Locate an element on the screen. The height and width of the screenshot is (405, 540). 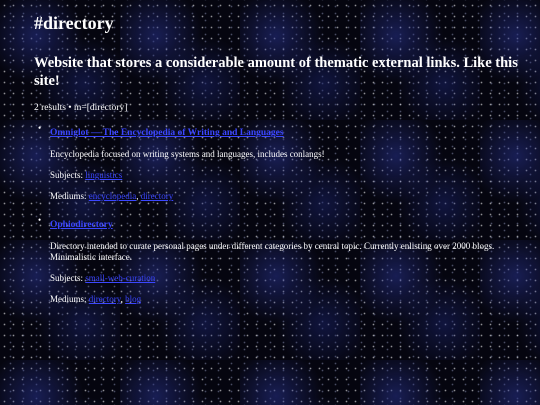
results-info: 2 results • m=[directory] is located at coordinates (81, 108).